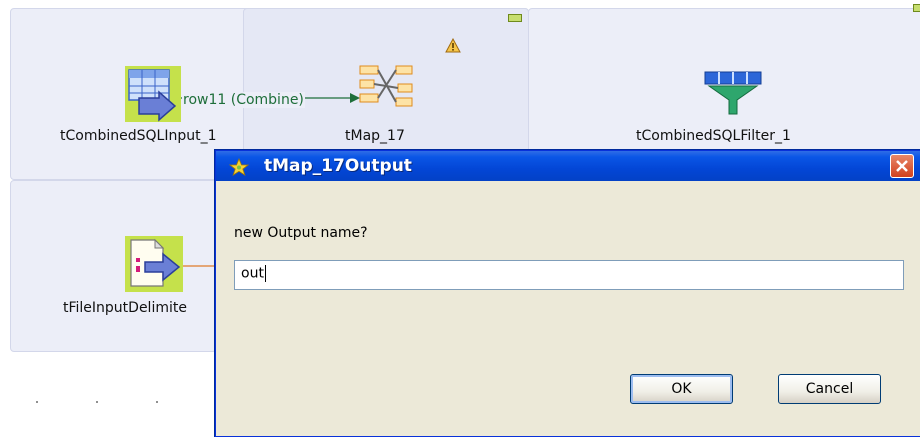 The width and height of the screenshot is (920, 437). Describe the element at coordinates (453, 47) in the screenshot. I see `warning-icon` at that location.